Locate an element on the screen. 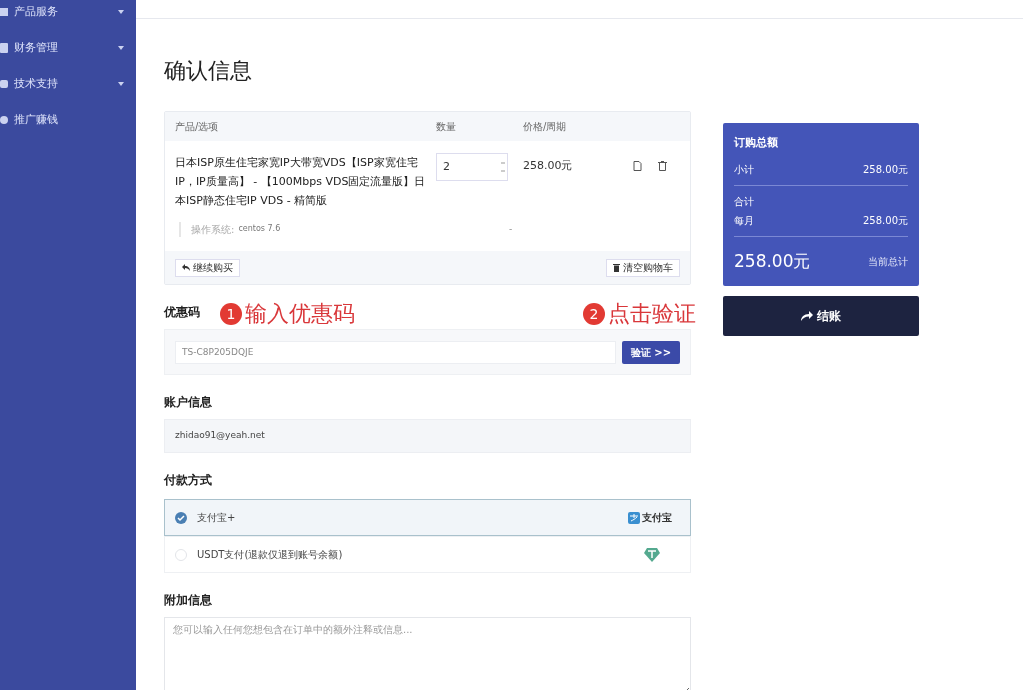 Image resolution: width=1023 pixels, height=690 pixels. option-label: 操作系统: is located at coordinates (213, 230).